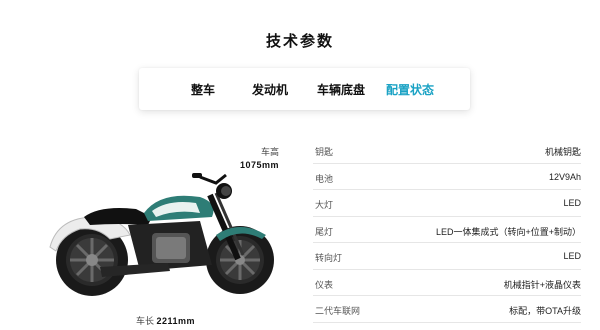  I want to click on spec-row-instrument: 仪表 机械指针+液晶仪表, so click(447, 283).